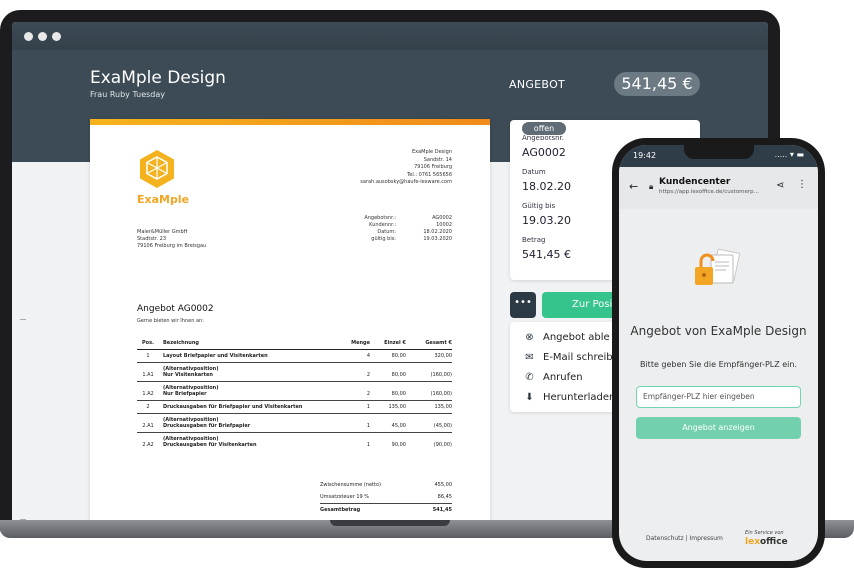 The height and width of the screenshot is (571, 854). What do you see at coordinates (170, 321) in the screenshot?
I see `offer-intro: Gerne bieten wir Ihnen an:` at bounding box center [170, 321].